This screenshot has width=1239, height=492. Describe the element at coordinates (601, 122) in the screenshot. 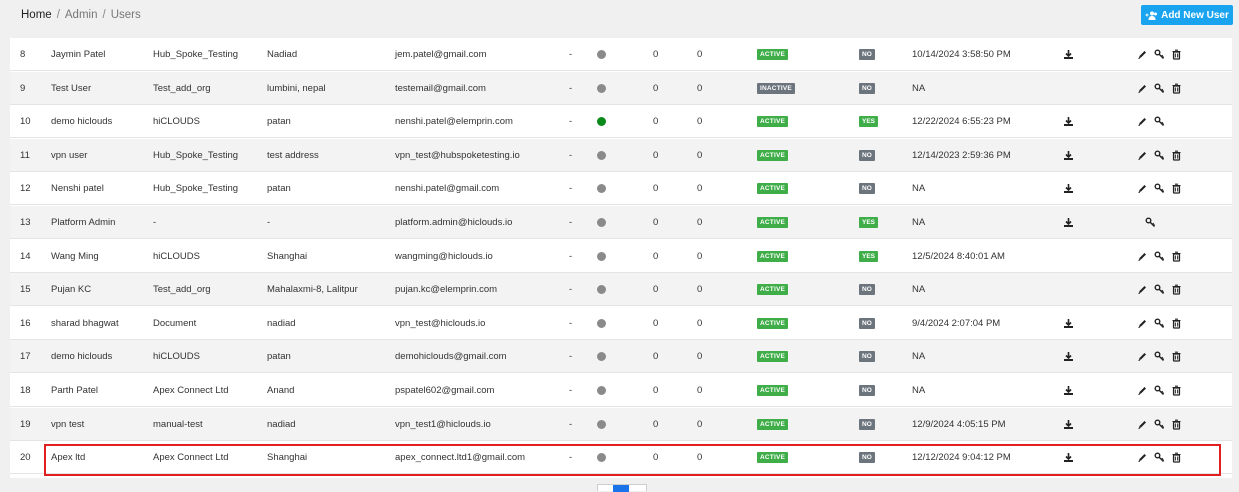

I see `online-status-dot` at that location.